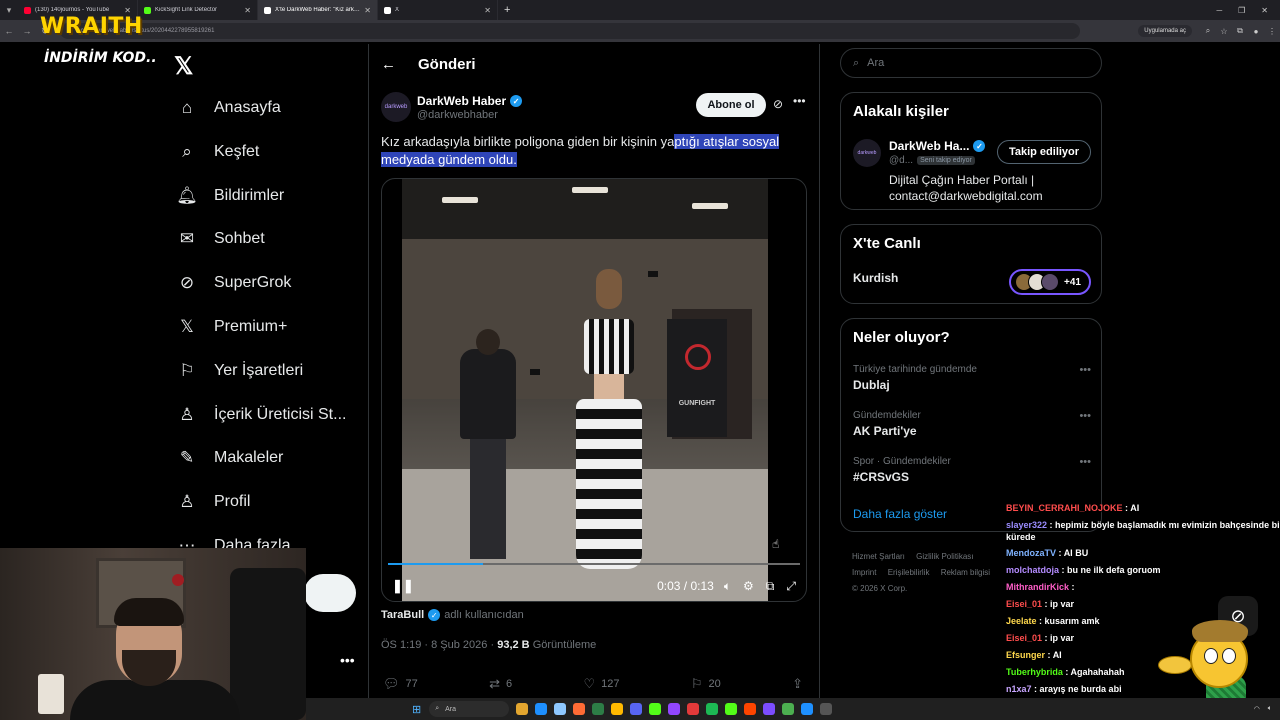  What do you see at coordinates (1165, 31) in the screenshot?
I see `open-in-app-button: Uygulamada aç` at bounding box center [1165, 31].